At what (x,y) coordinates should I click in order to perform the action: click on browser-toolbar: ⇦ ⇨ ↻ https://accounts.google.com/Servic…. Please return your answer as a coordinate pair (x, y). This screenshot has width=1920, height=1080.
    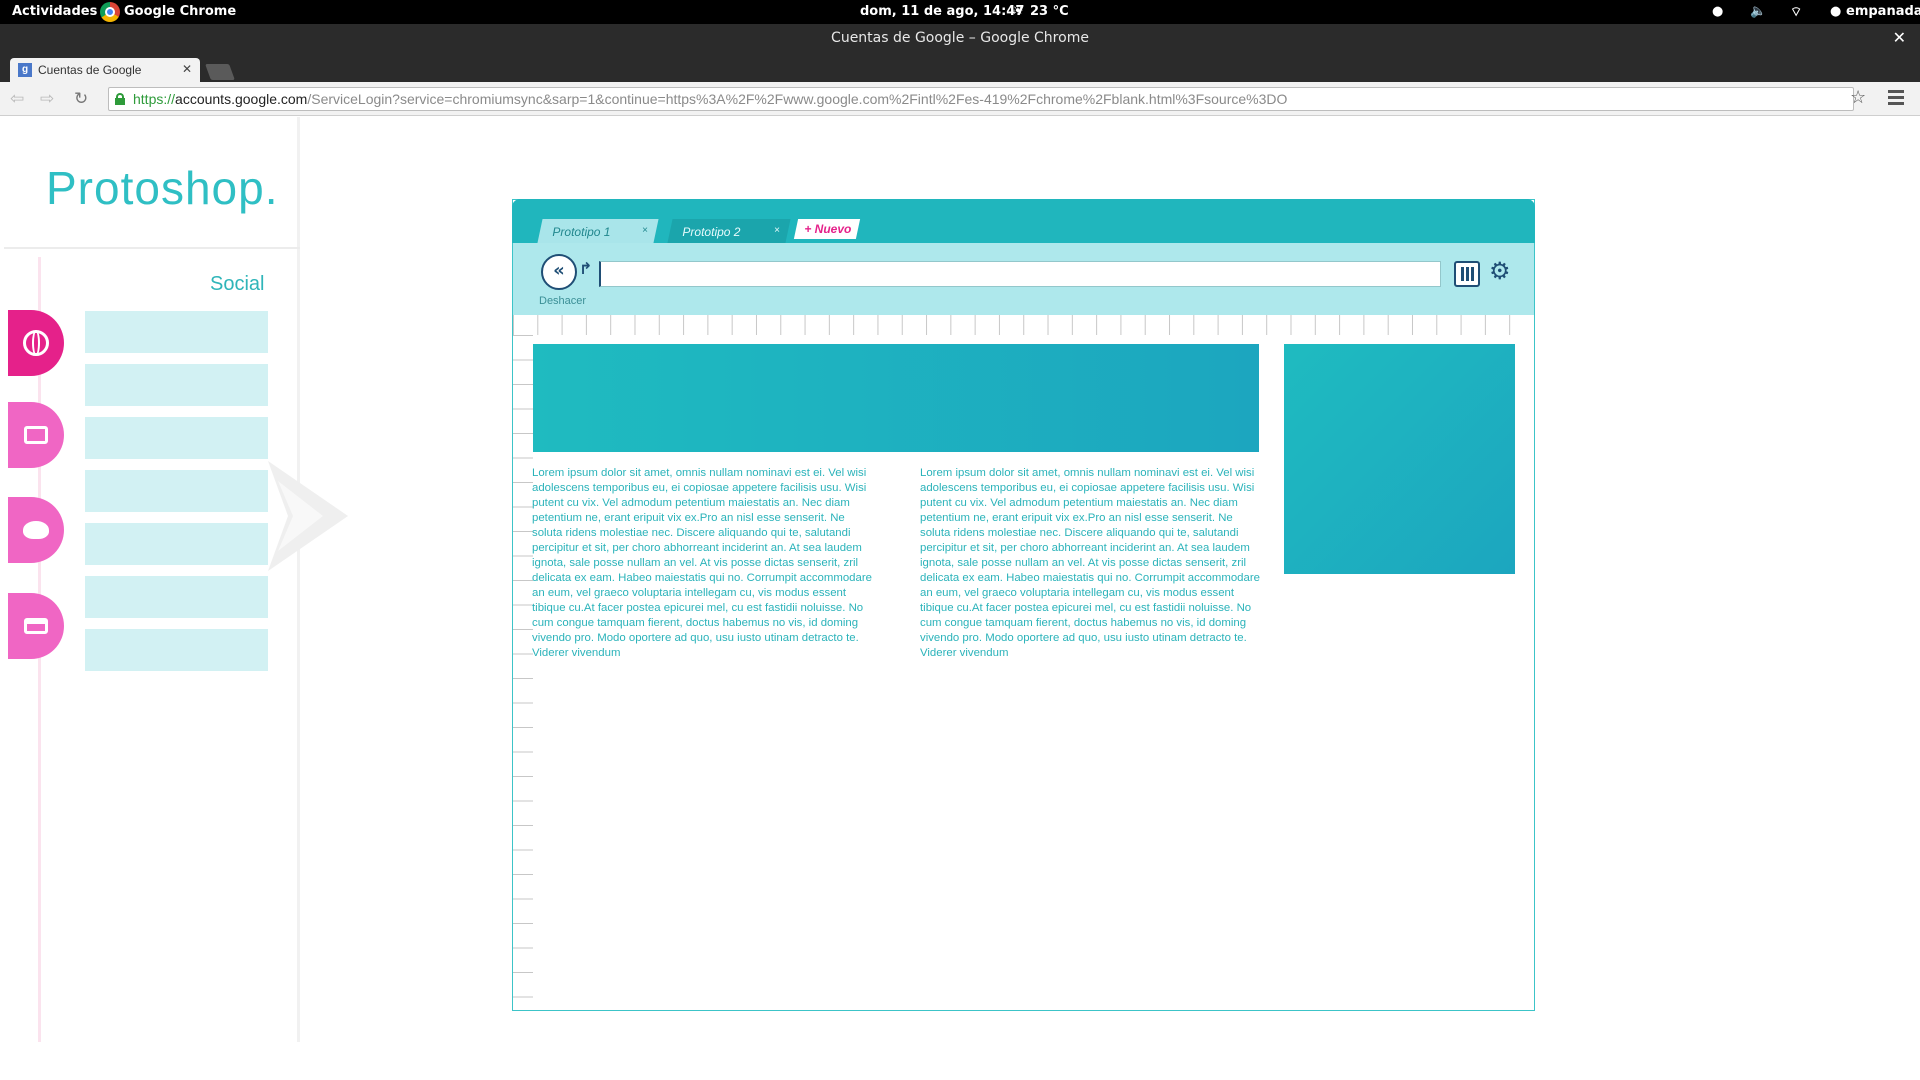
    Looking at the image, I should click on (960, 99).